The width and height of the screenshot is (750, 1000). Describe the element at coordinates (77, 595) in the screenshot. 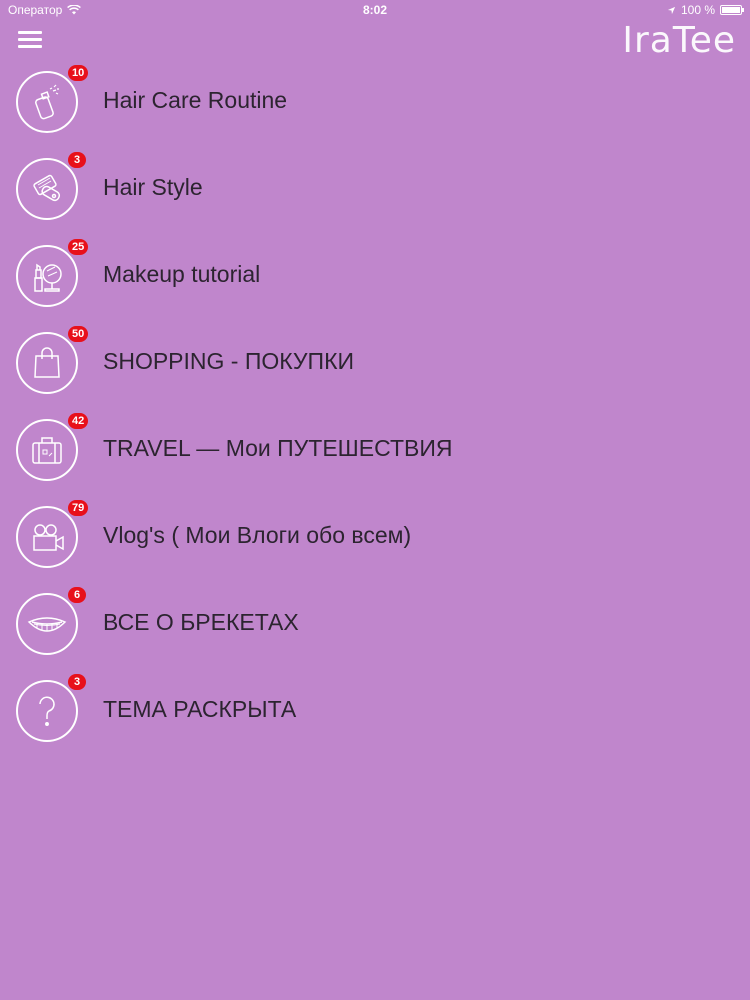

I see `notification-badge: 6` at that location.